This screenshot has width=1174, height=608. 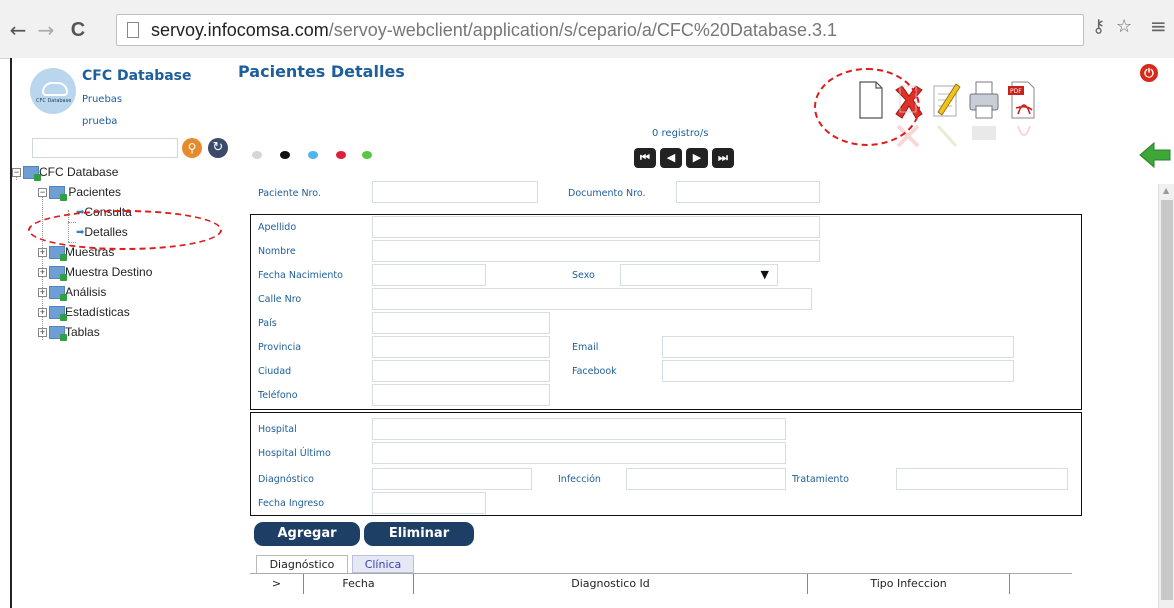 What do you see at coordinates (946, 100) in the screenshot?
I see `edit-icon` at bounding box center [946, 100].